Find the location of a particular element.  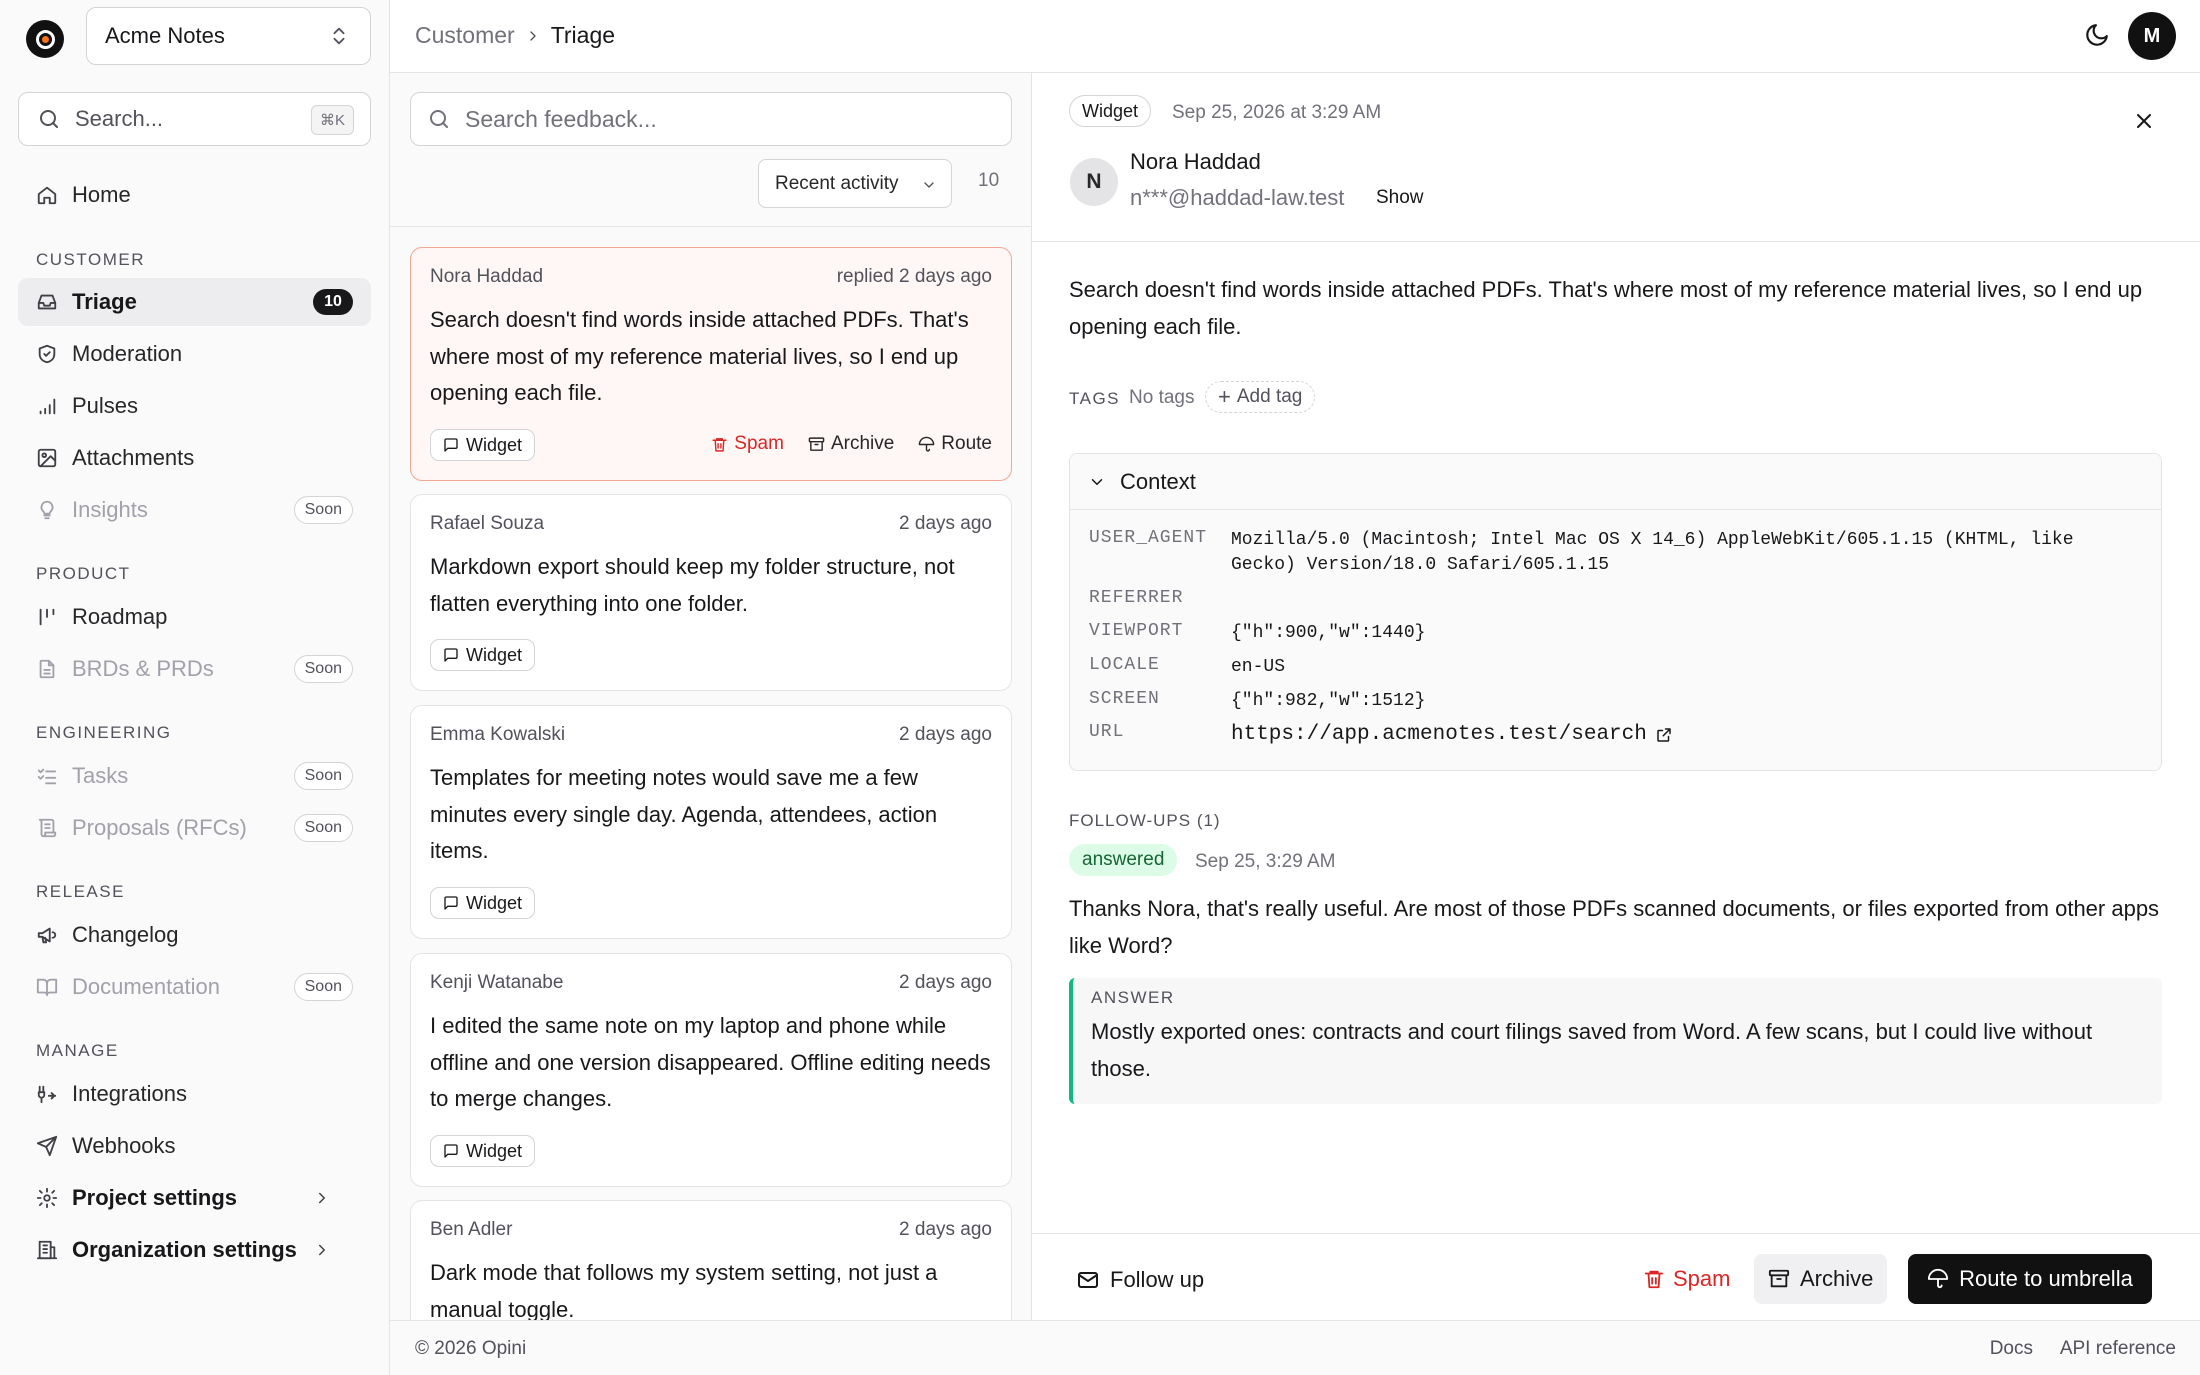

followups-label: FOLLOW-UPS (1) is located at coordinates (1145, 820).